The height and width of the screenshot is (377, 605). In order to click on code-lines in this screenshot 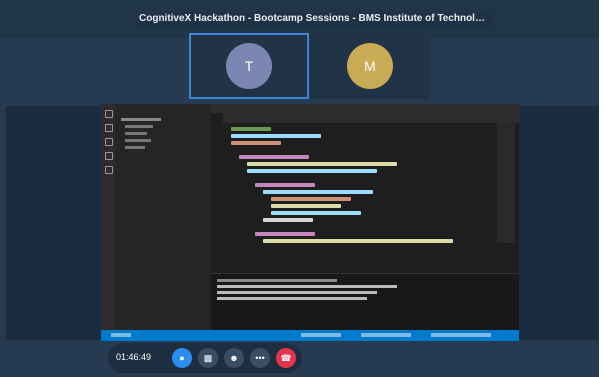, I will do `click(361, 186)`.